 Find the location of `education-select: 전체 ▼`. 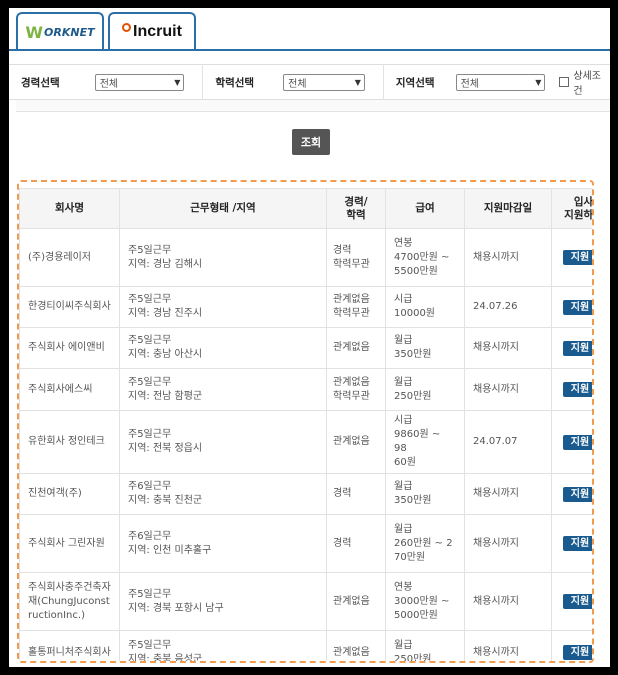

education-select: 전체 ▼ is located at coordinates (324, 82).